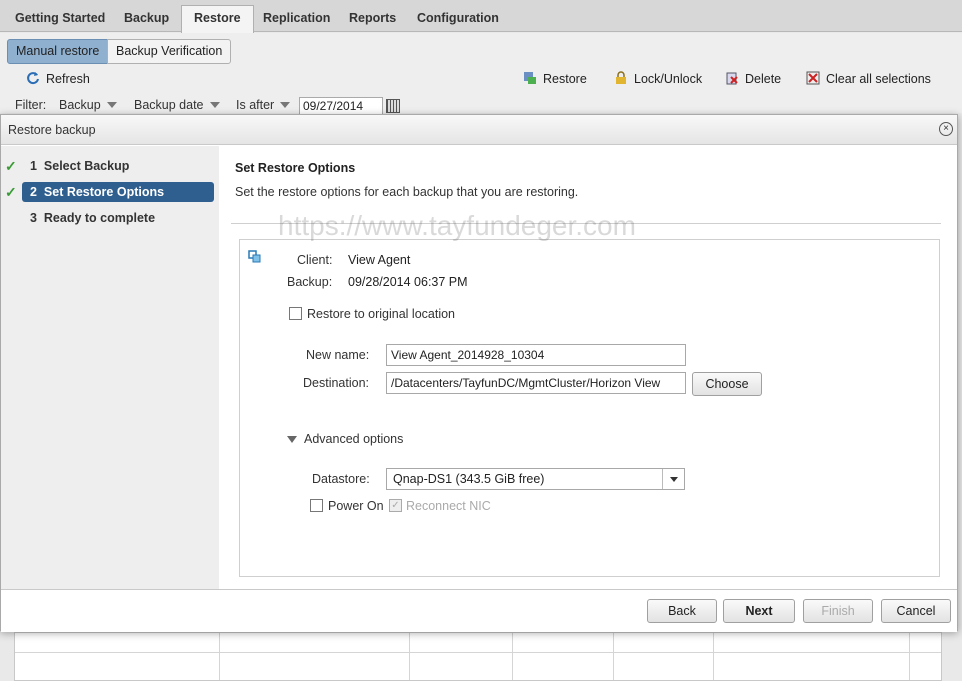 This screenshot has width=962, height=681. Describe the element at coordinates (99, 218) in the screenshot. I see `step-label: Ready to complete` at that location.